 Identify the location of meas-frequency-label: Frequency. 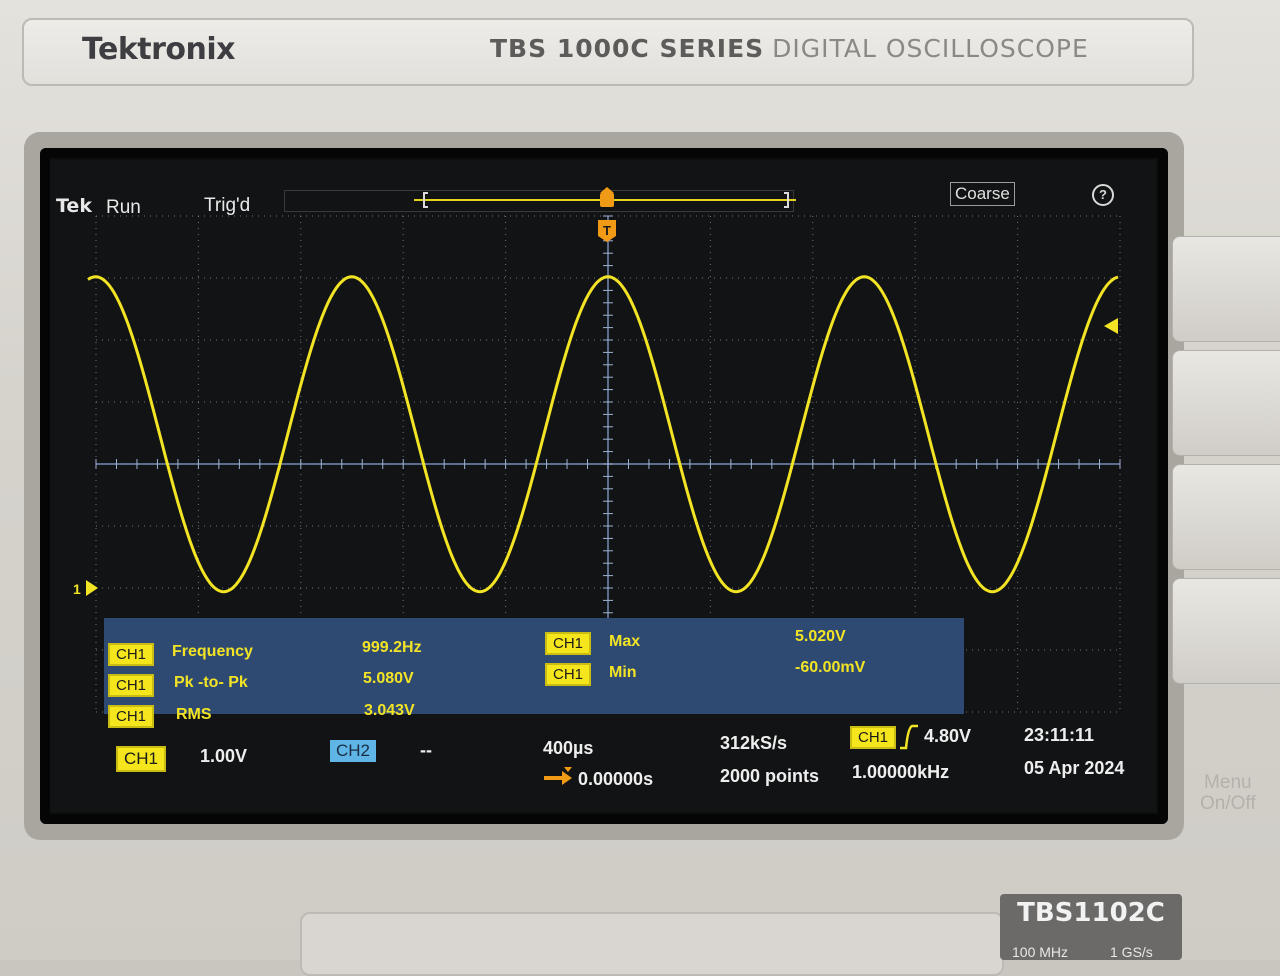
(212, 651).